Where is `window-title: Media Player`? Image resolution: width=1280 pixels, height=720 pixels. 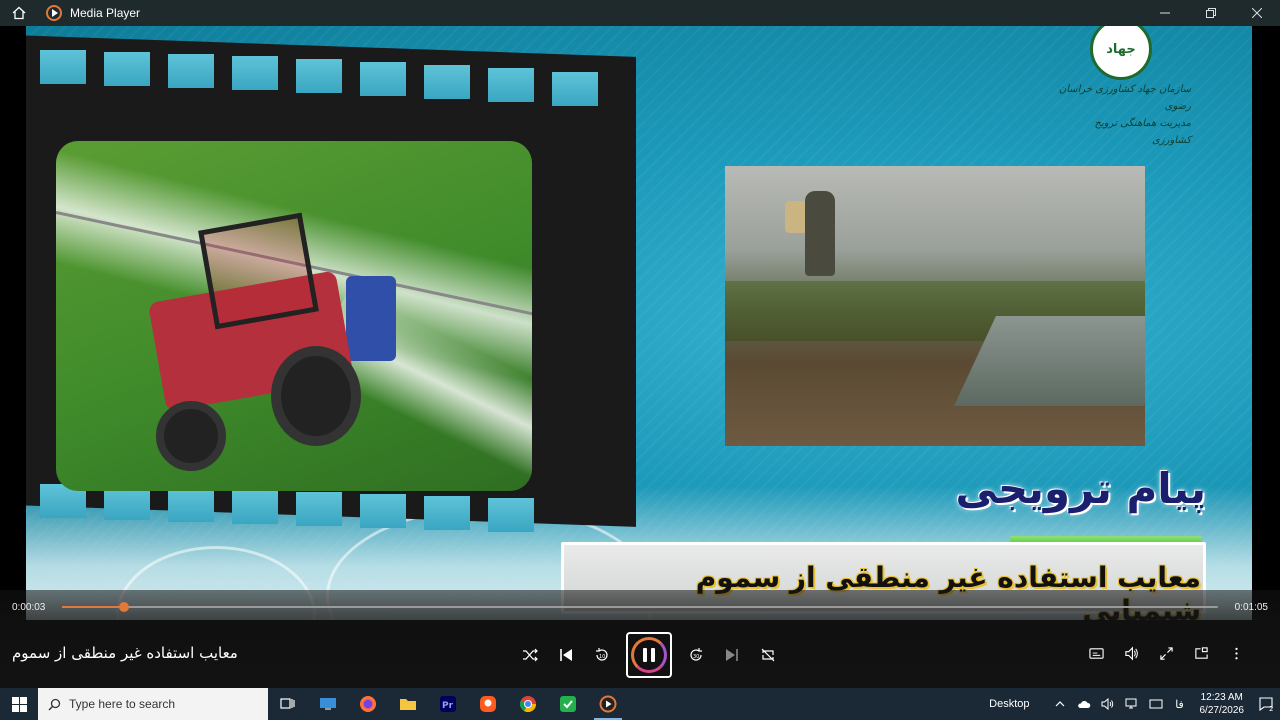 window-title: Media Player is located at coordinates (105, 13).